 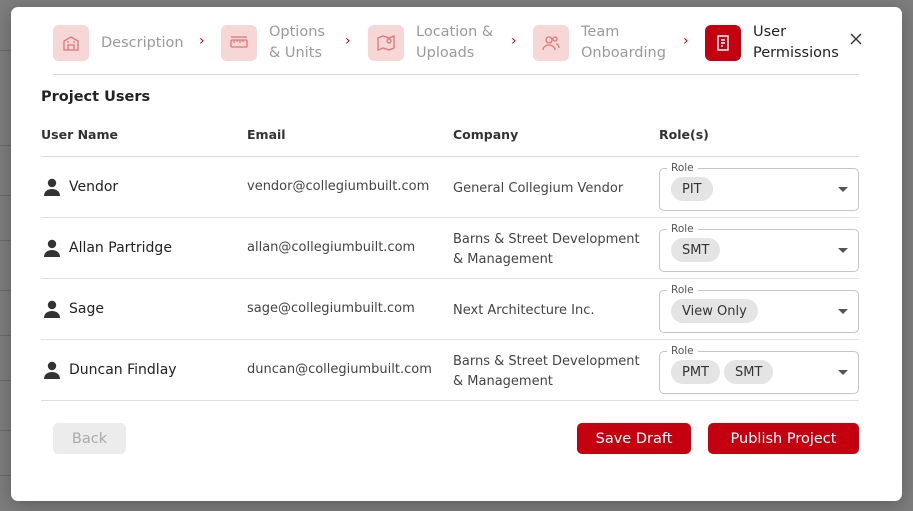 What do you see at coordinates (684, 134) in the screenshot?
I see `column-header-roles: Role(s)` at bounding box center [684, 134].